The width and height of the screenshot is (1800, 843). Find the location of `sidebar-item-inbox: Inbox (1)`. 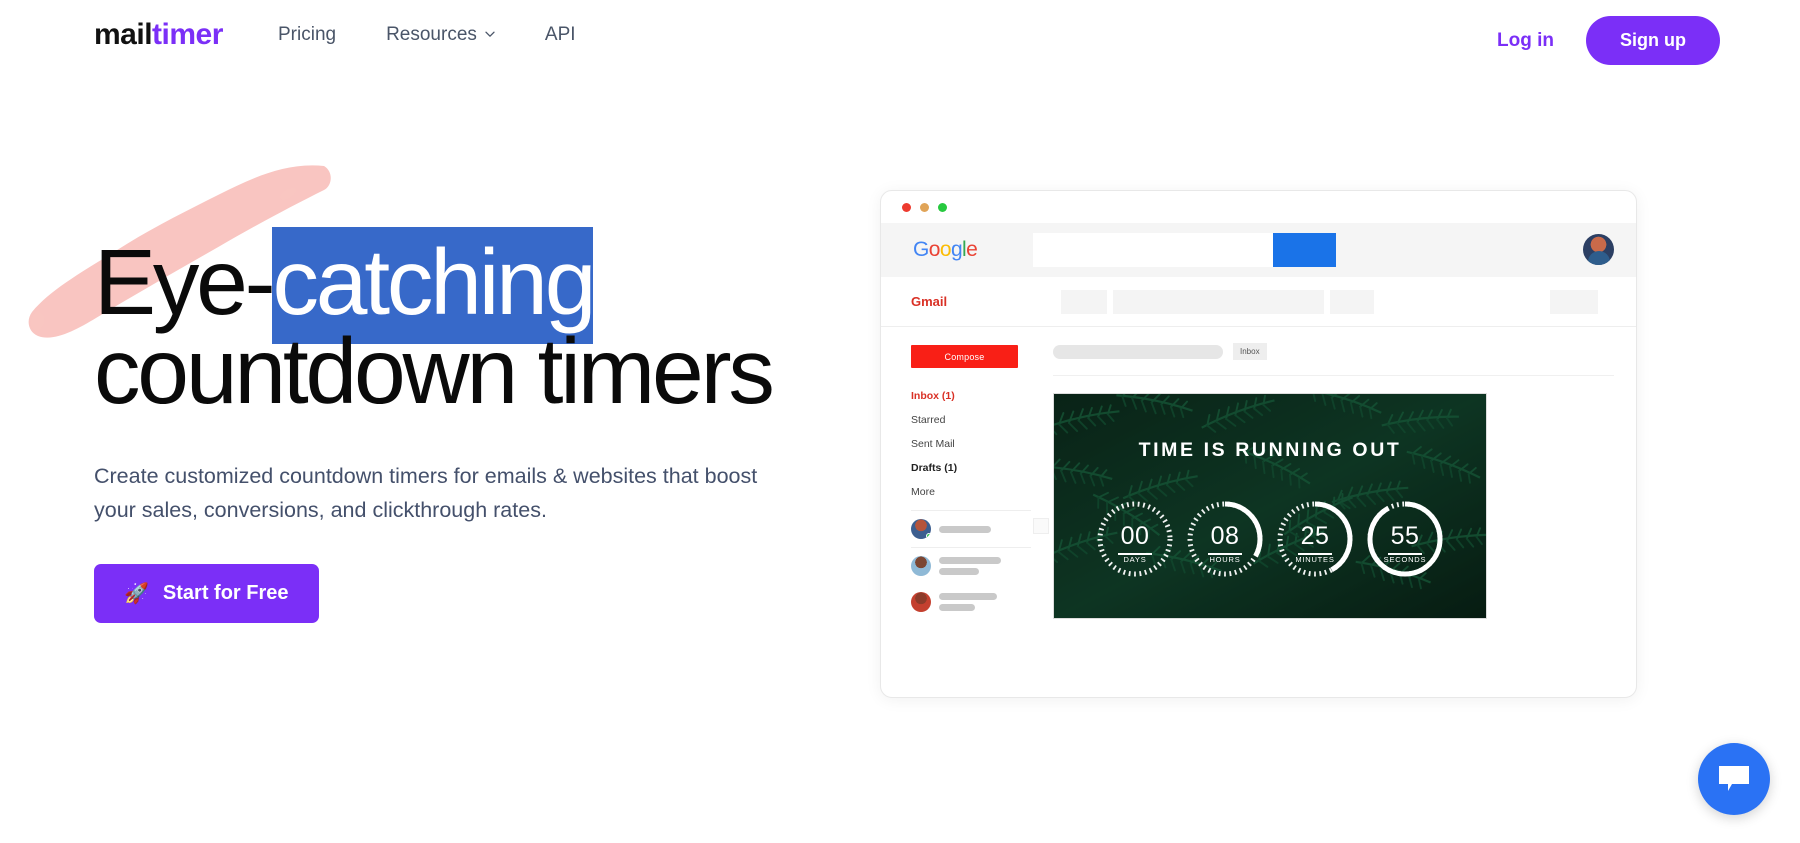

sidebar-item-inbox: Inbox (1) is located at coordinates (976, 396).